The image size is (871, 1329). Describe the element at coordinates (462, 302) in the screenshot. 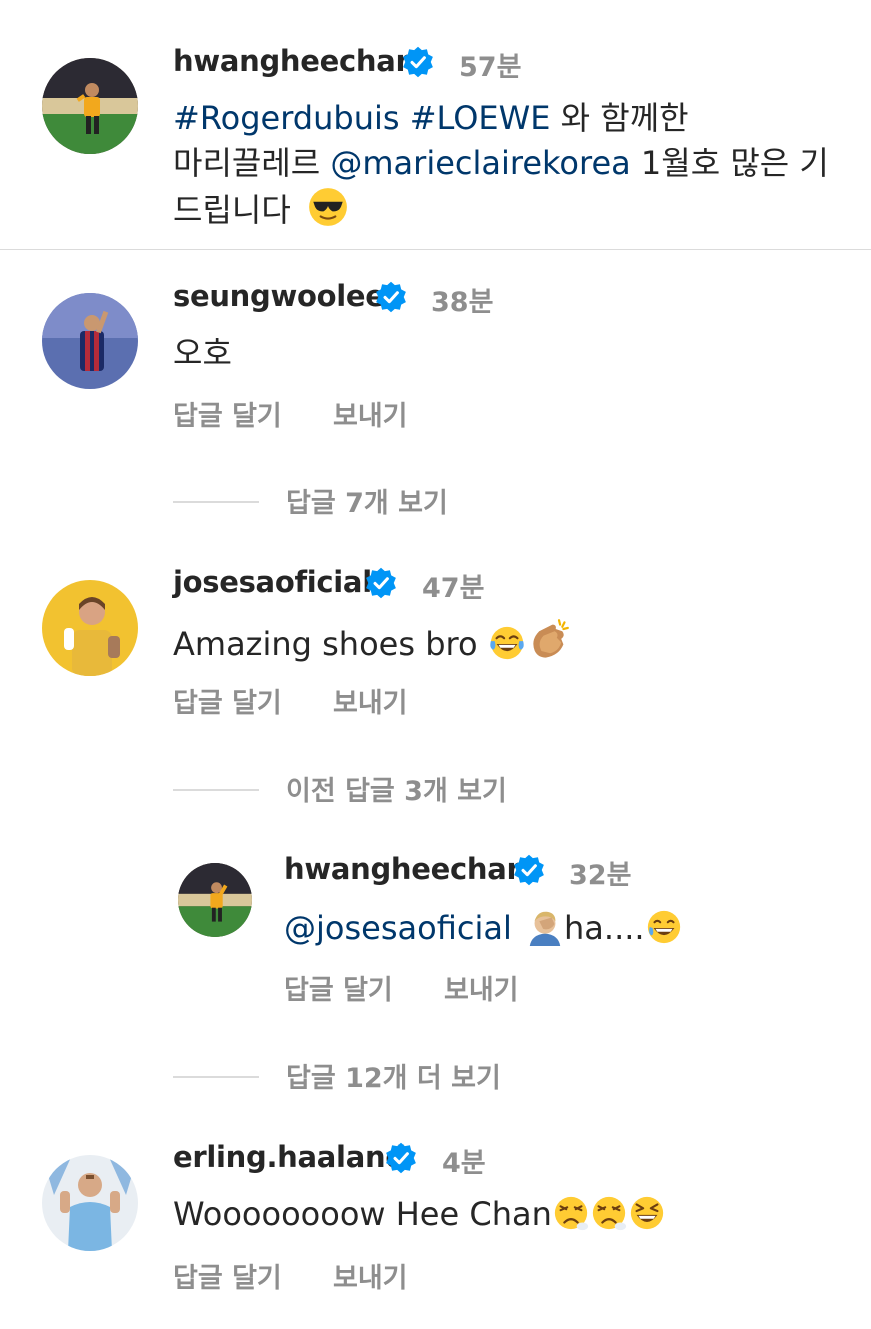

I see `comment-time: 38분` at that location.